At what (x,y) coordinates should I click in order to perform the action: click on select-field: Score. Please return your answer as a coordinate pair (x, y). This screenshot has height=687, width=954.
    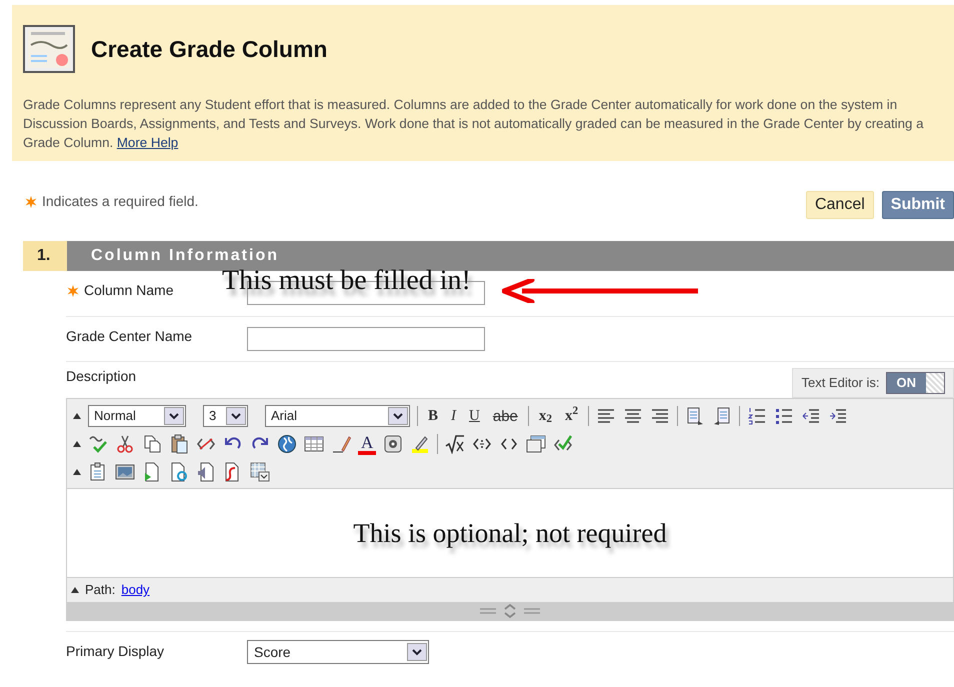
    Looking at the image, I should click on (338, 652).